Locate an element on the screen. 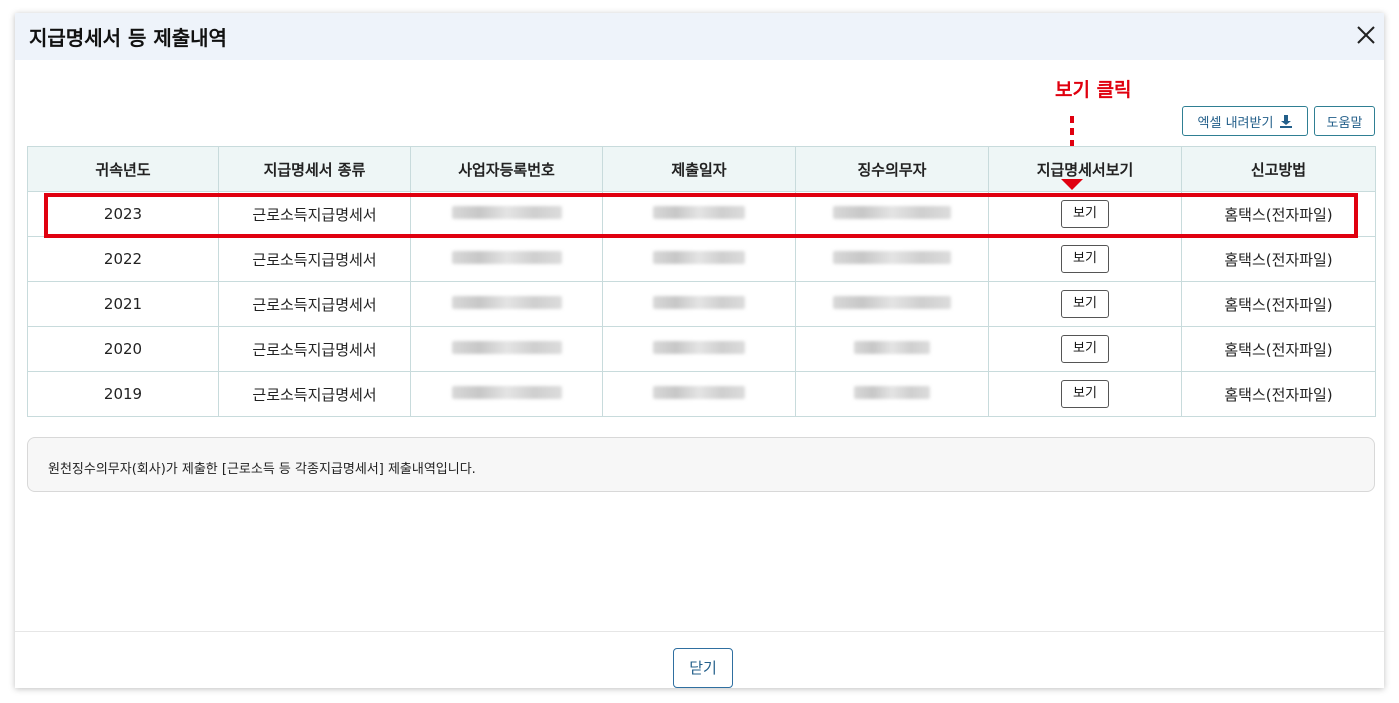 The height and width of the screenshot is (703, 1399). table-row: 2023 근로소득지급명세서 보기 홈택스(전자파일) is located at coordinates (701, 214).